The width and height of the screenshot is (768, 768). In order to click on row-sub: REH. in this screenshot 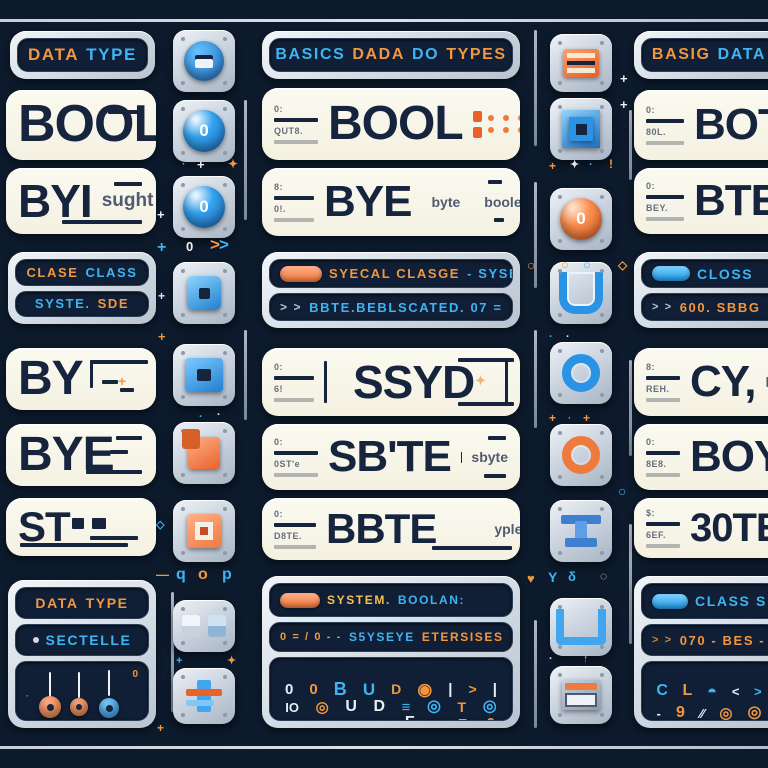, I will do `click(658, 389)`.